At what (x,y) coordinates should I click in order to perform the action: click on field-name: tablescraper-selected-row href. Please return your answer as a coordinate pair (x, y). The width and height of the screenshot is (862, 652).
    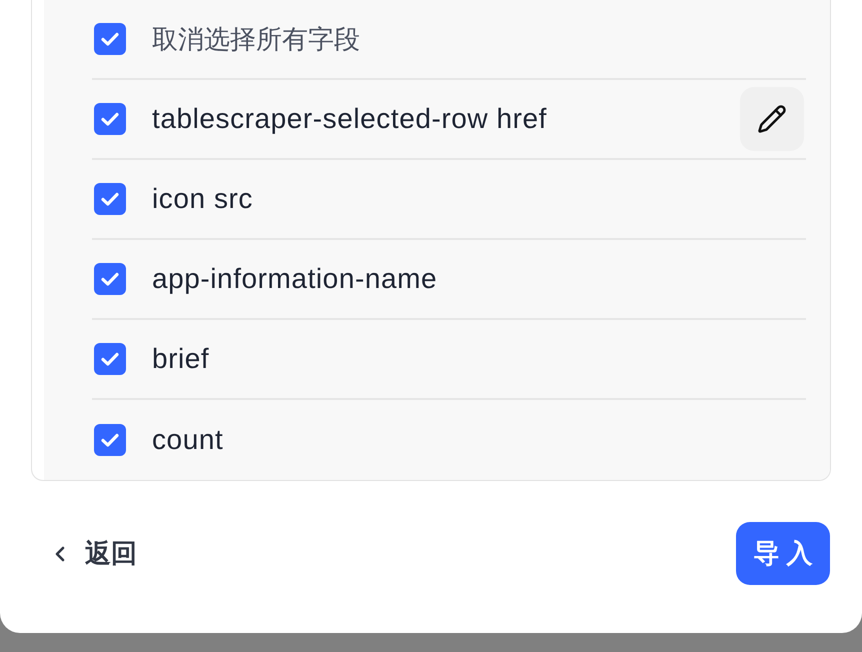
    Looking at the image, I should click on (350, 119).